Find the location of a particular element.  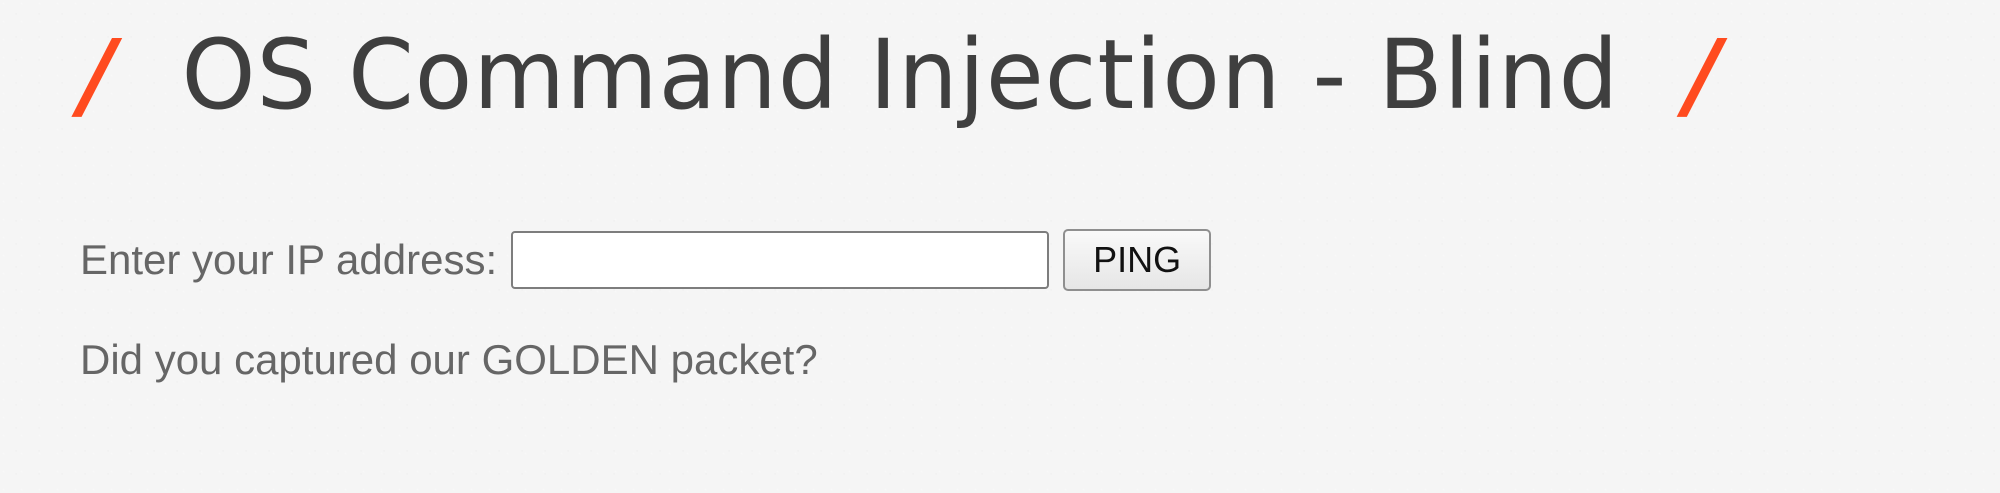

ping-button: PING is located at coordinates (1137, 260).